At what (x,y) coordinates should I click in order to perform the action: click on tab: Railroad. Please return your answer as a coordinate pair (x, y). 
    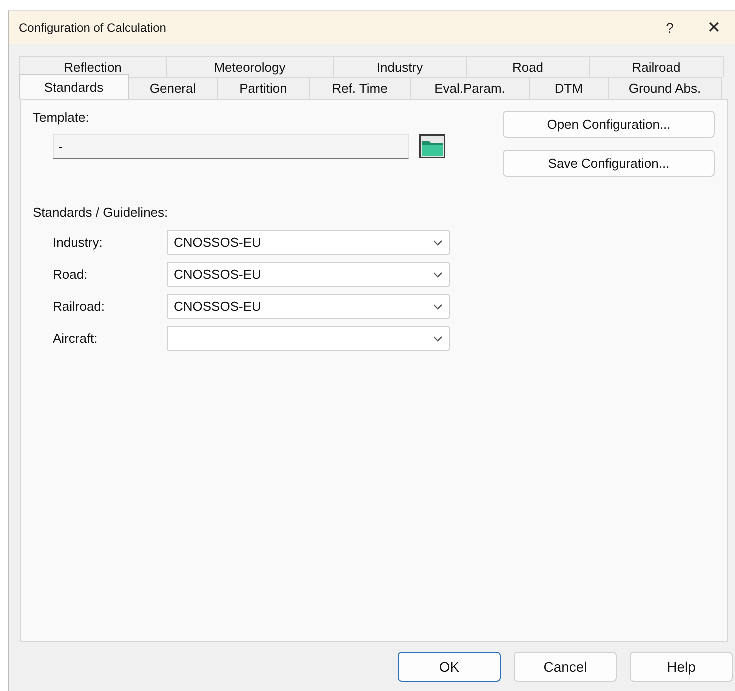
    Looking at the image, I should click on (656, 66).